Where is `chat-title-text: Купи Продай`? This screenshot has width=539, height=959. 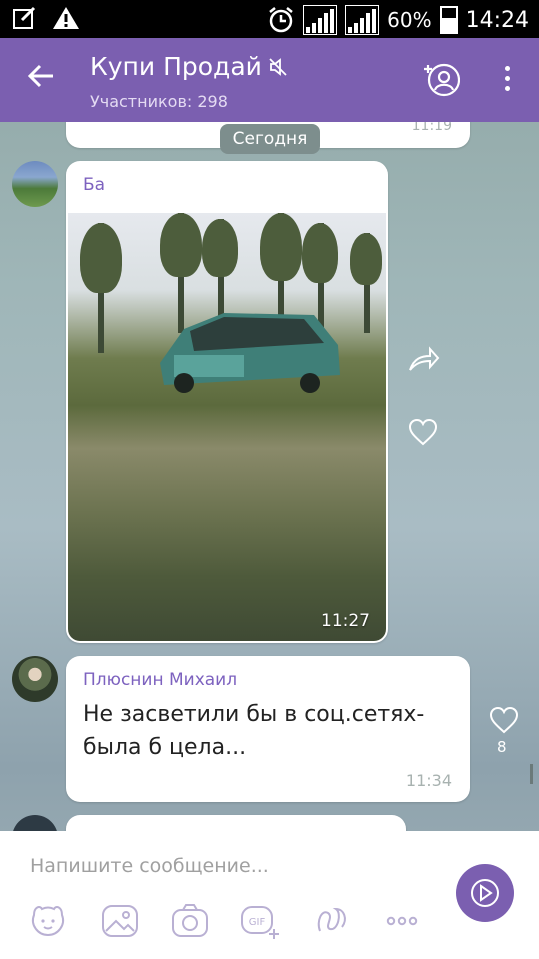 chat-title-text: Купи Продай is located at coordinates (176, 66).